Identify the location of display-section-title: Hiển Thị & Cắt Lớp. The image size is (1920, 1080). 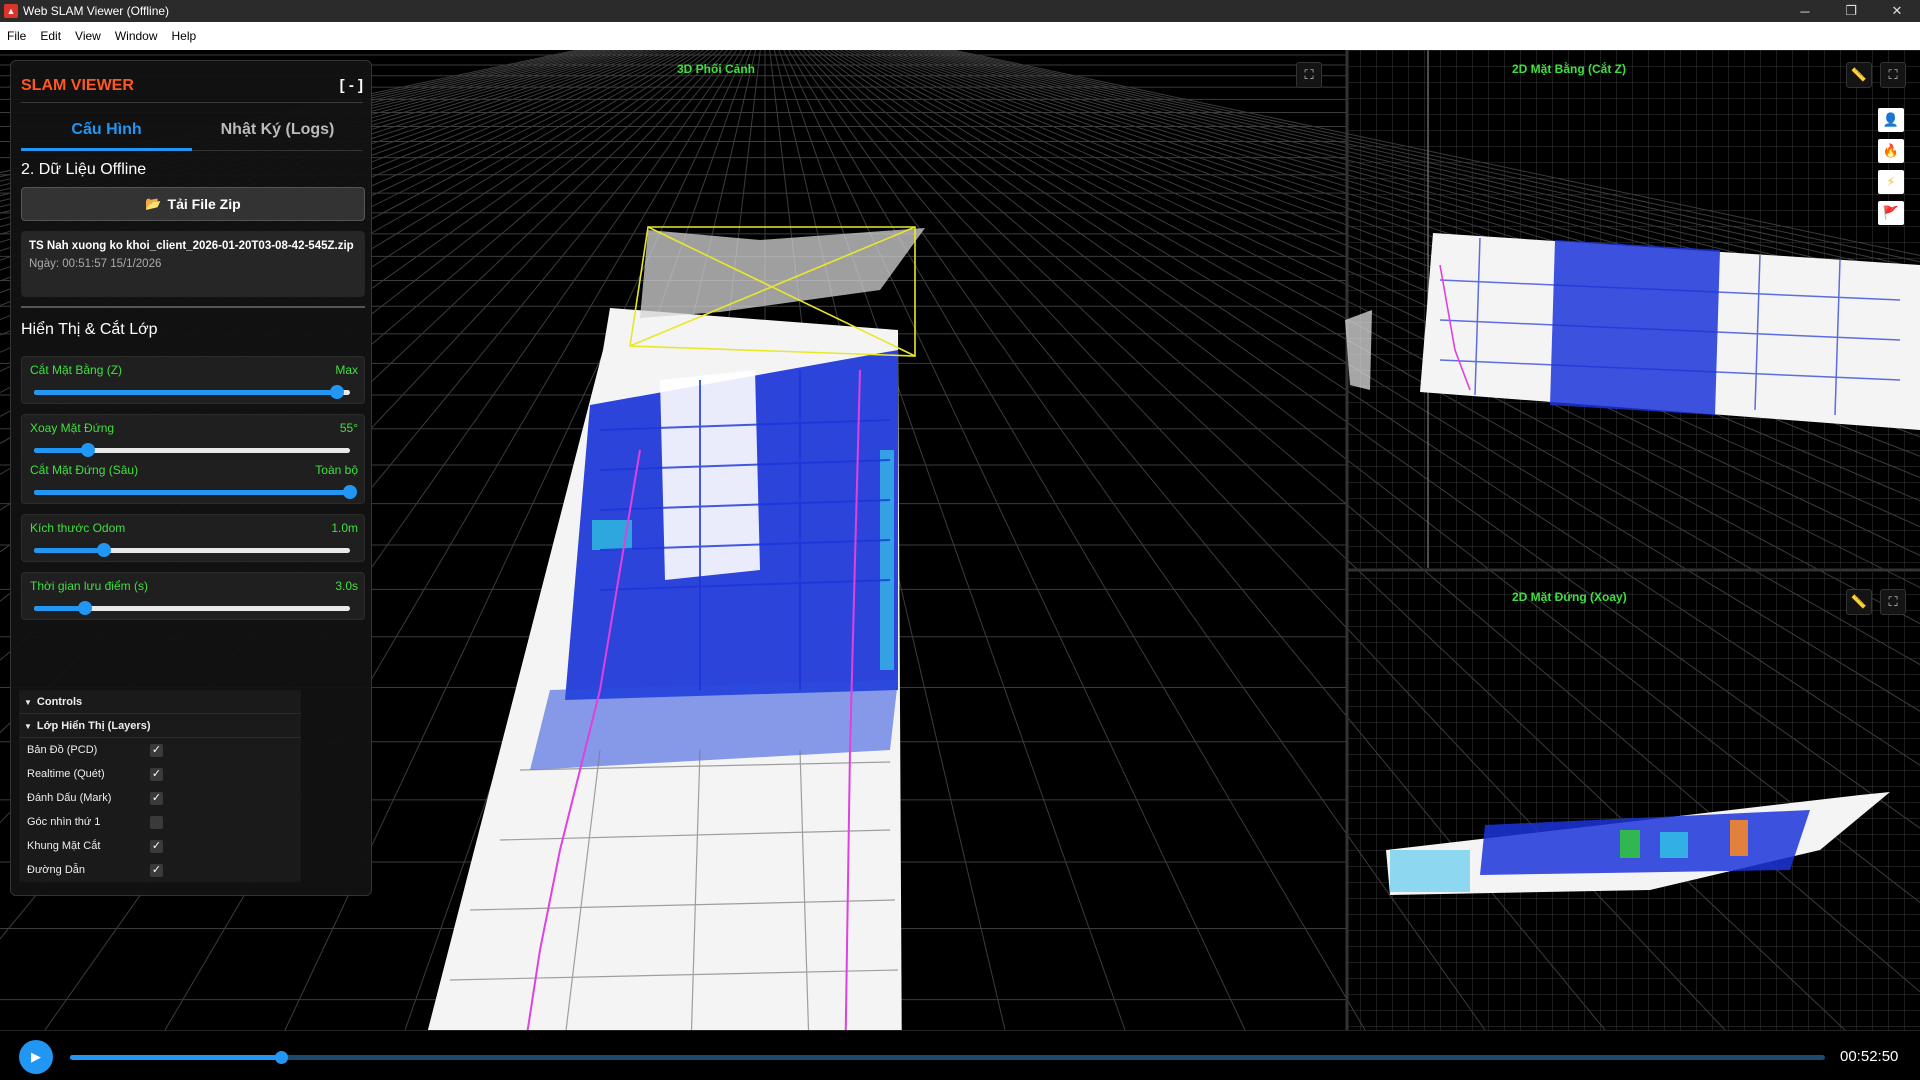
(89, 329).